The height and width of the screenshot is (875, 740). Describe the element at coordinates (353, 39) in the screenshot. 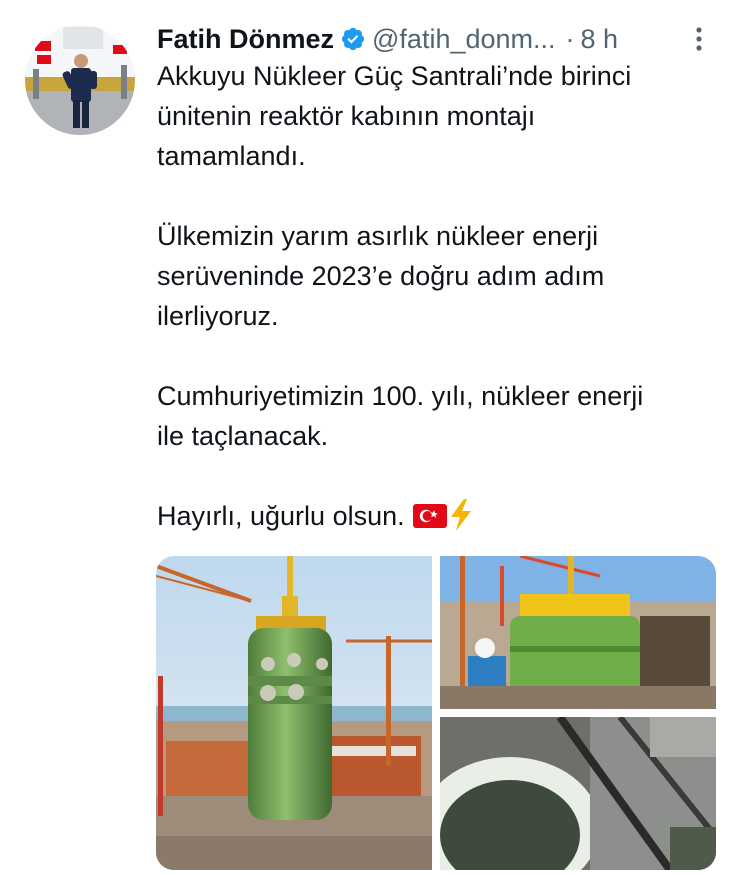

I see `verified-badge-icon` at that location.